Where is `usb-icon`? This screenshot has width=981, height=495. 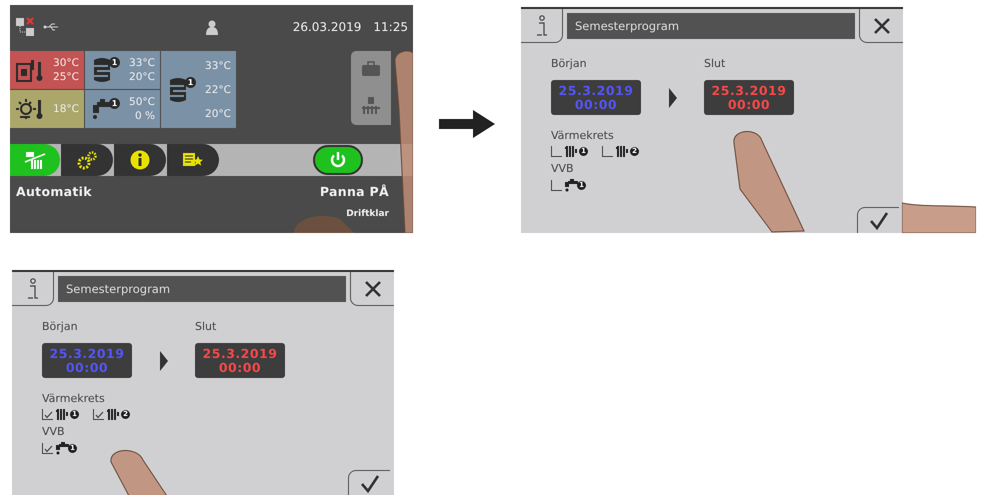 usb-icon is located at coordinates (51, 27).